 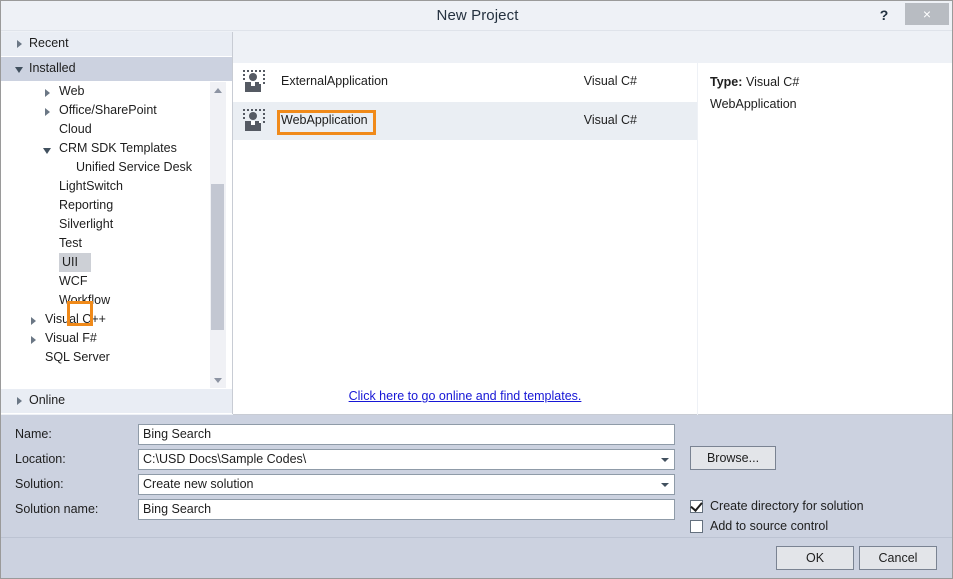 I want to click on scroll-down-icon, so click(x=218, y=380).